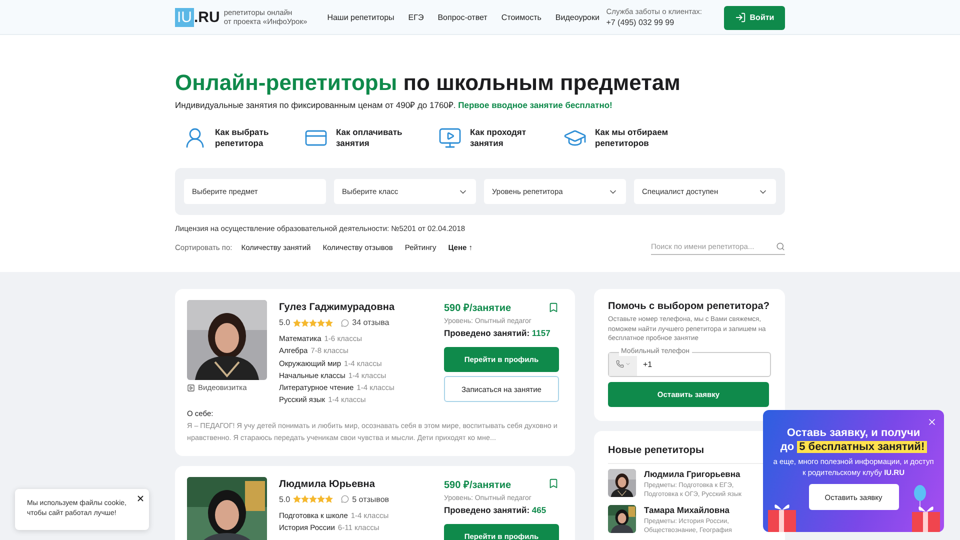 The image size is (960, 540). I want to click on feature-link: Как мы отбираем репетиторов, so click(628, 138).